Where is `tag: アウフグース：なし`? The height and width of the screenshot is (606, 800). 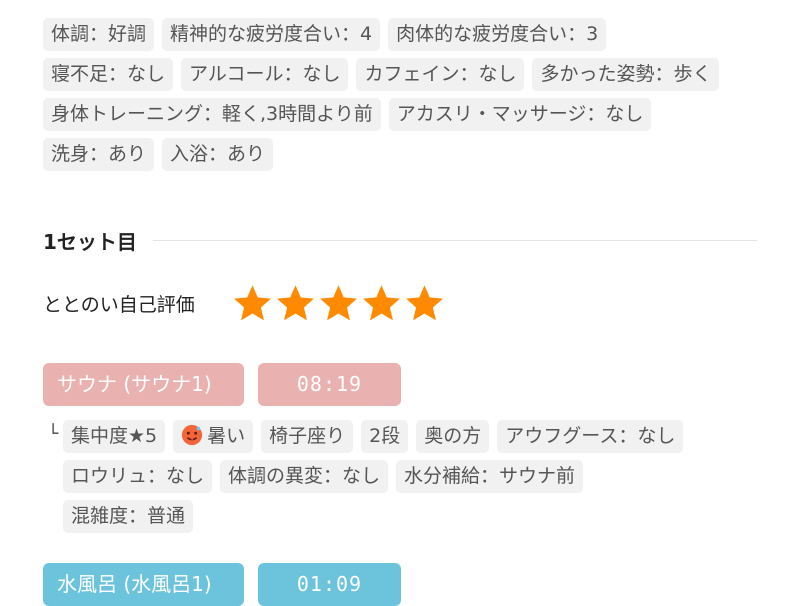
tag: アウフグース：なし is located at coordinates (590, 436).